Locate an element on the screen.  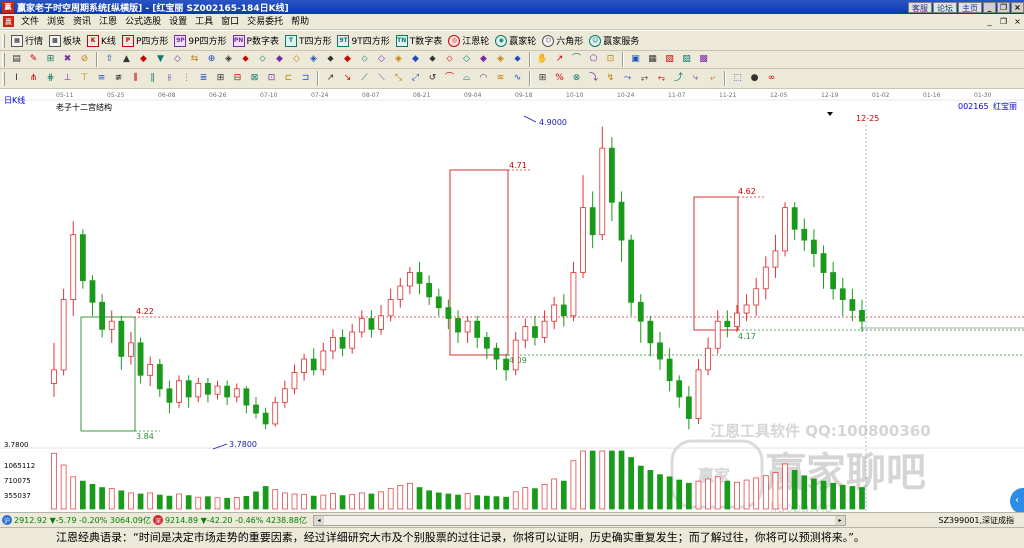
tool-icon: ⊏ is located at coordinates (288, 78).